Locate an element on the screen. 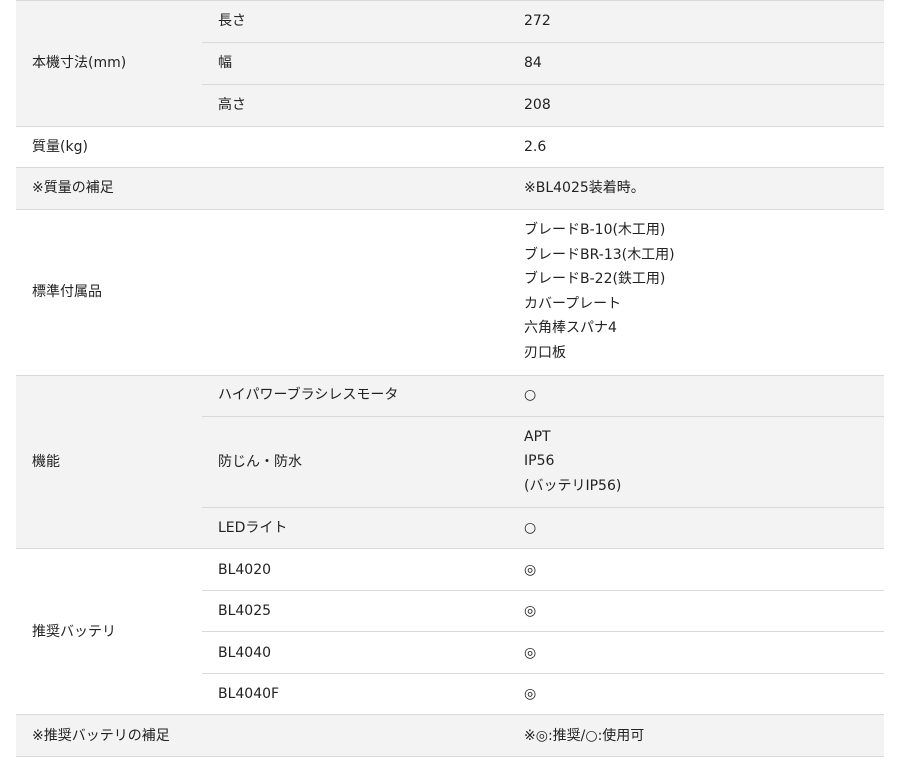 The image size is (900, 783). accessory-item: カバープレート is located at coordinates (573, 303).